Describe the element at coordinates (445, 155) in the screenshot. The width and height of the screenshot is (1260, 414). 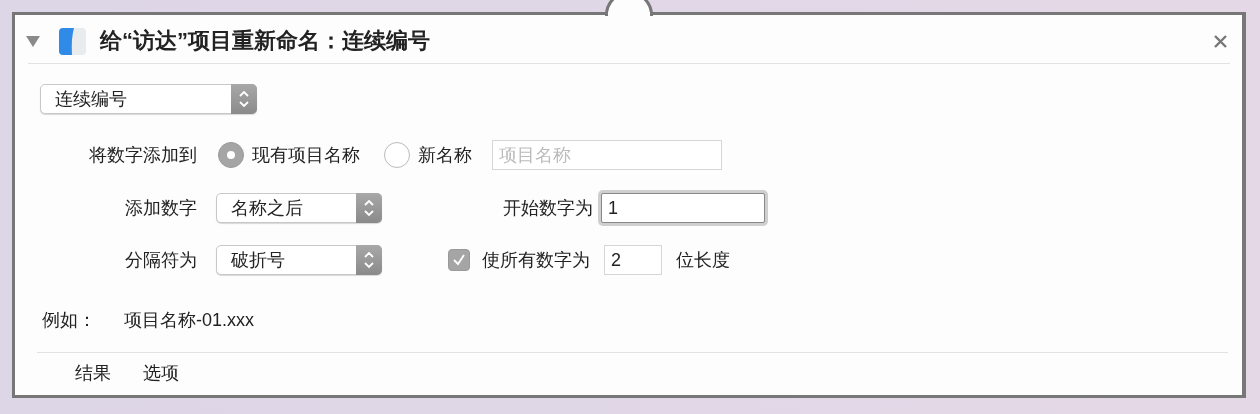
I see `radio-label: 新名称` at that location.